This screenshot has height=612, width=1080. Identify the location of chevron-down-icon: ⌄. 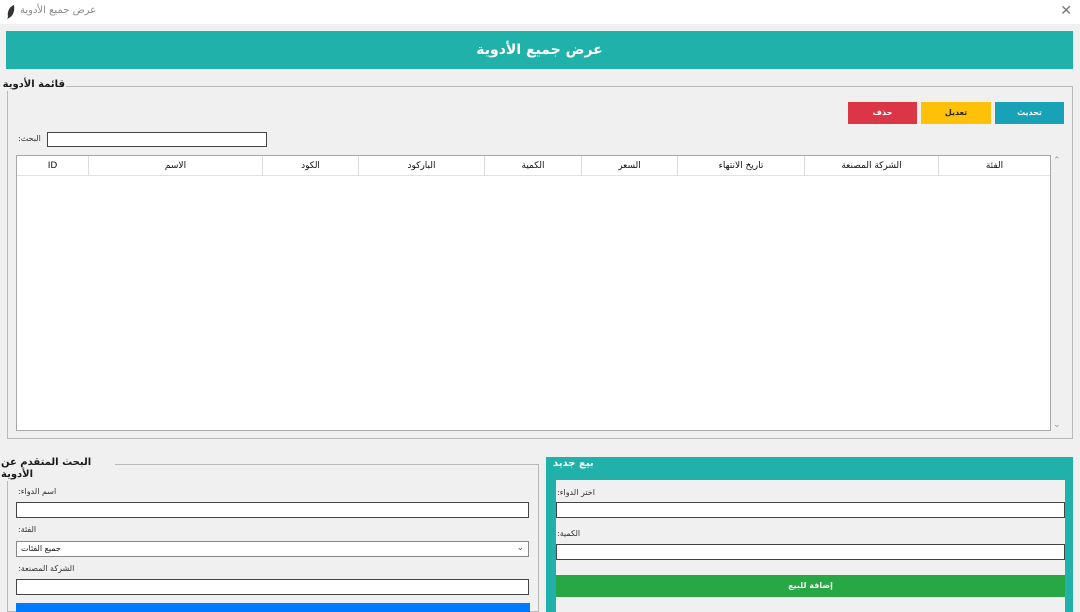
(520, 548).